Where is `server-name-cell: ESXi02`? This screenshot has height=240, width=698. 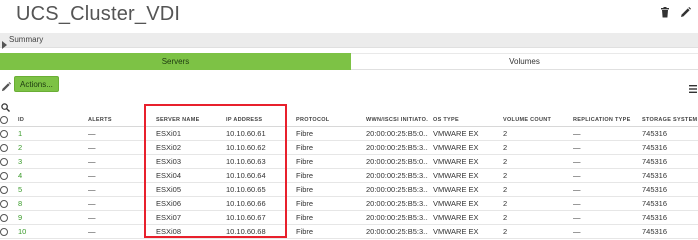
server-name-cell: ESXi02 is located at coordinates (169, 147).